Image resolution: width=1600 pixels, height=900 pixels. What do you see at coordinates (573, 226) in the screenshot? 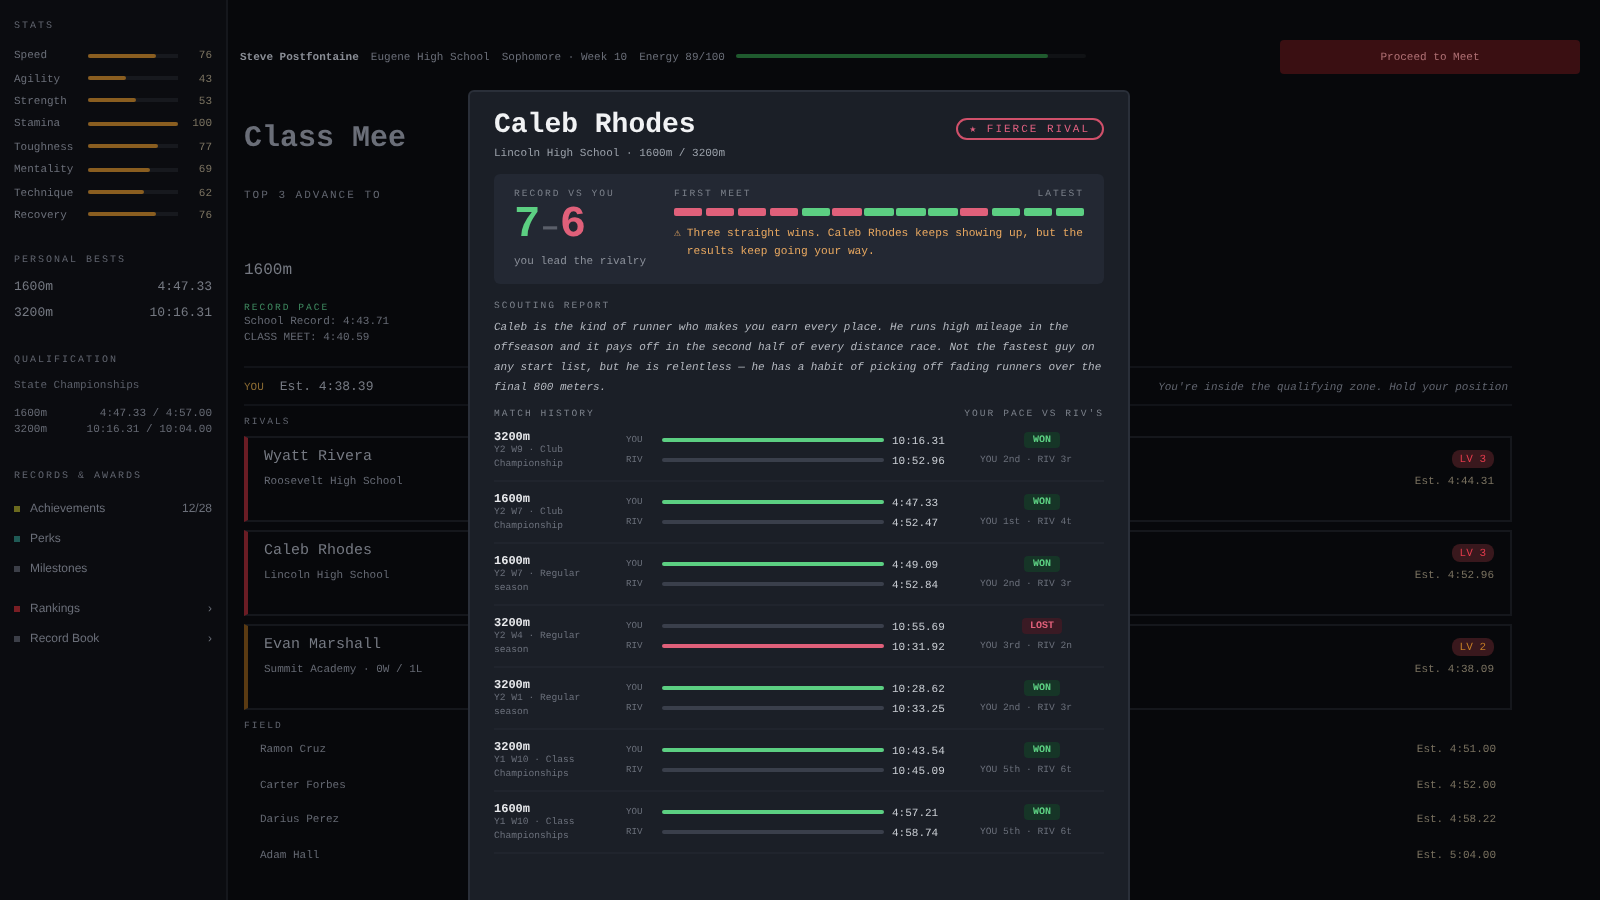
I see `losses-count: 6` at bounding box center [573, 226].